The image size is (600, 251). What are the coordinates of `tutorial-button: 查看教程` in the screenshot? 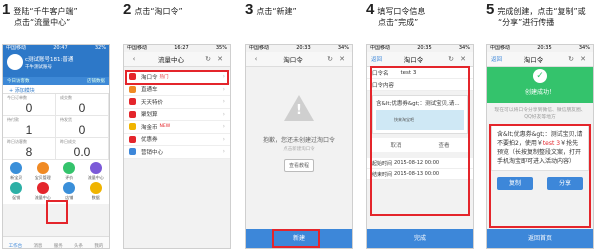 It's located at (298, 165).